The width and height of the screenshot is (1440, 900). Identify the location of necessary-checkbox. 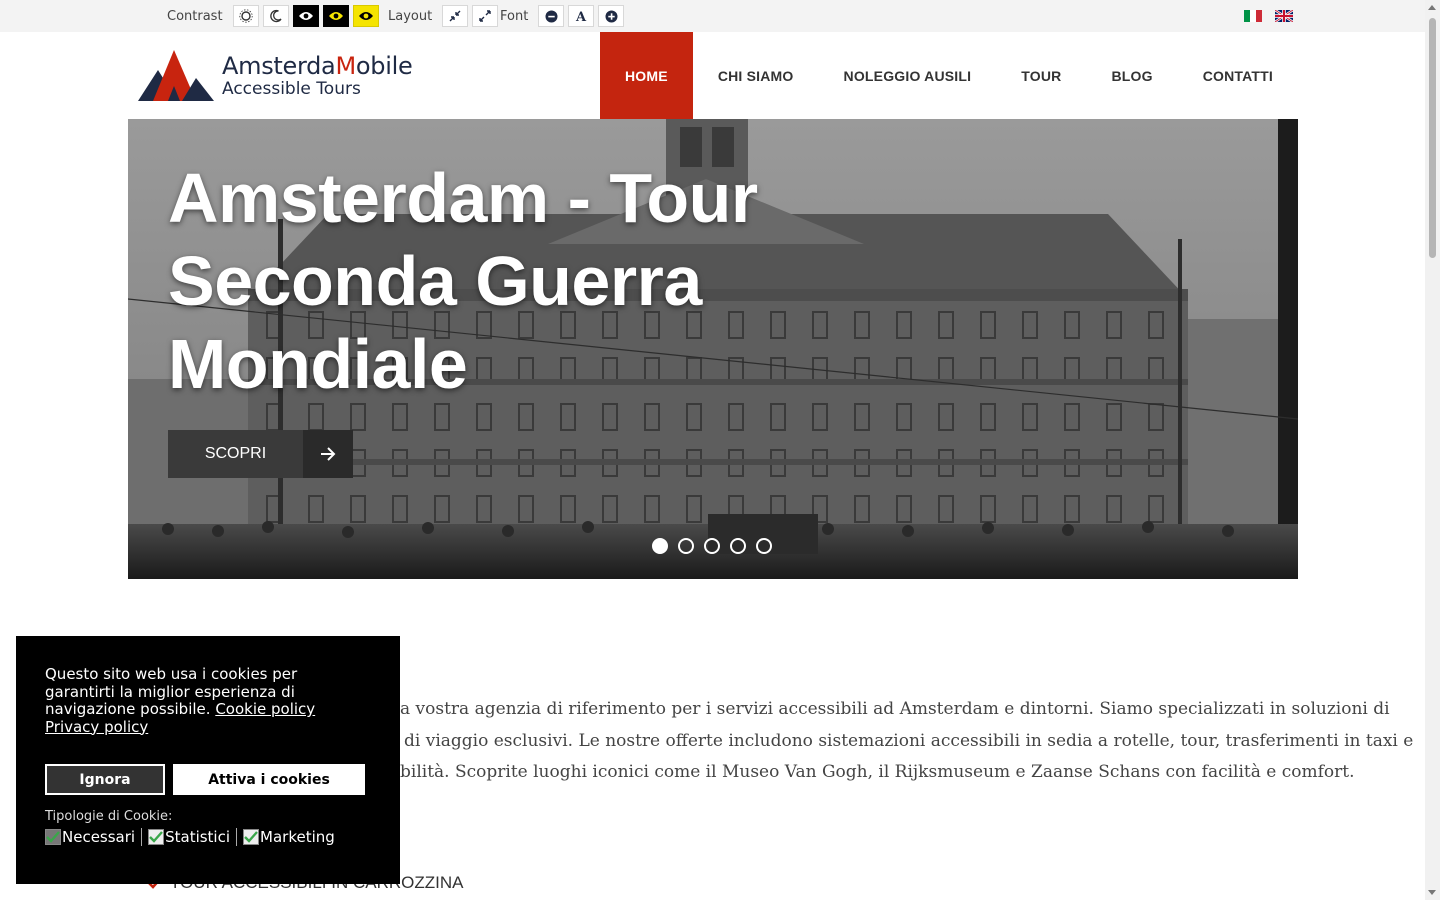
(53, 837).